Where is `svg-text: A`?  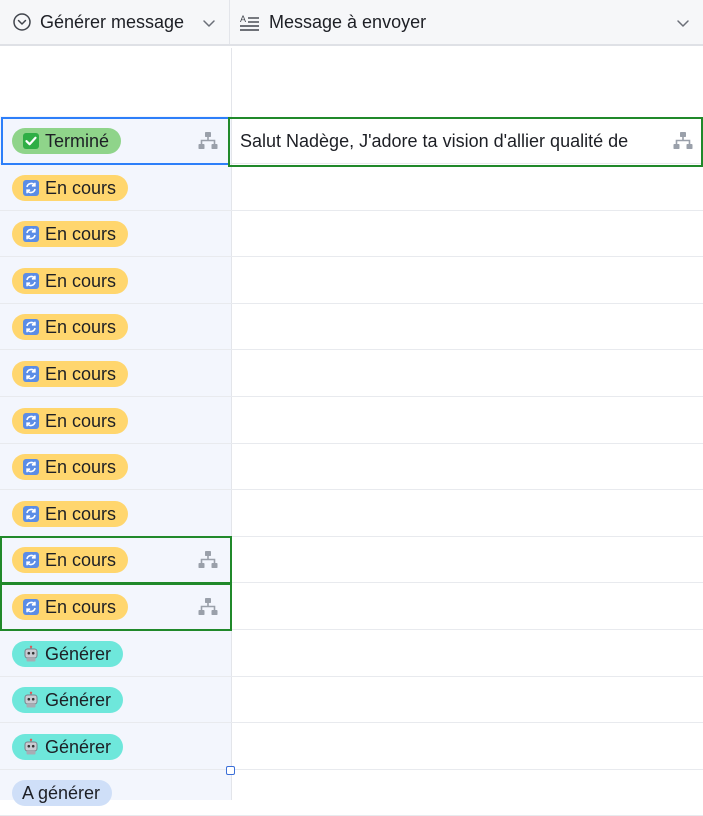 svg-text: A is located at coordinates (243, 19).